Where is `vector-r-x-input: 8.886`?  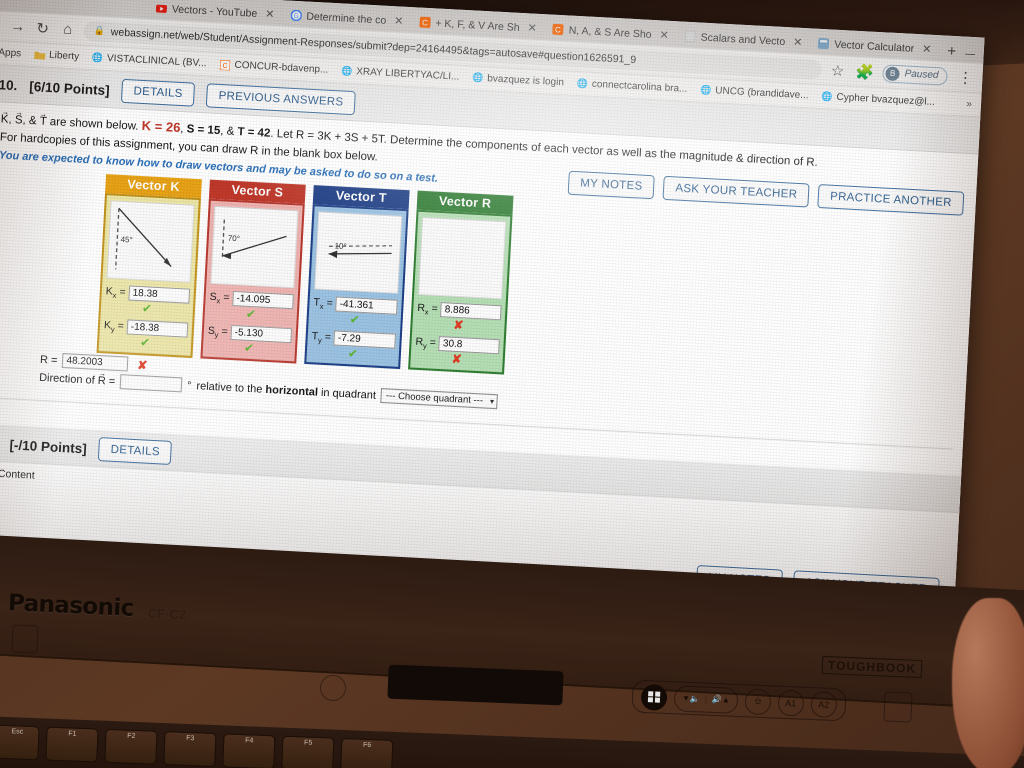
vector-r-x-input: 8.886 is located at coordinates (471, 311).